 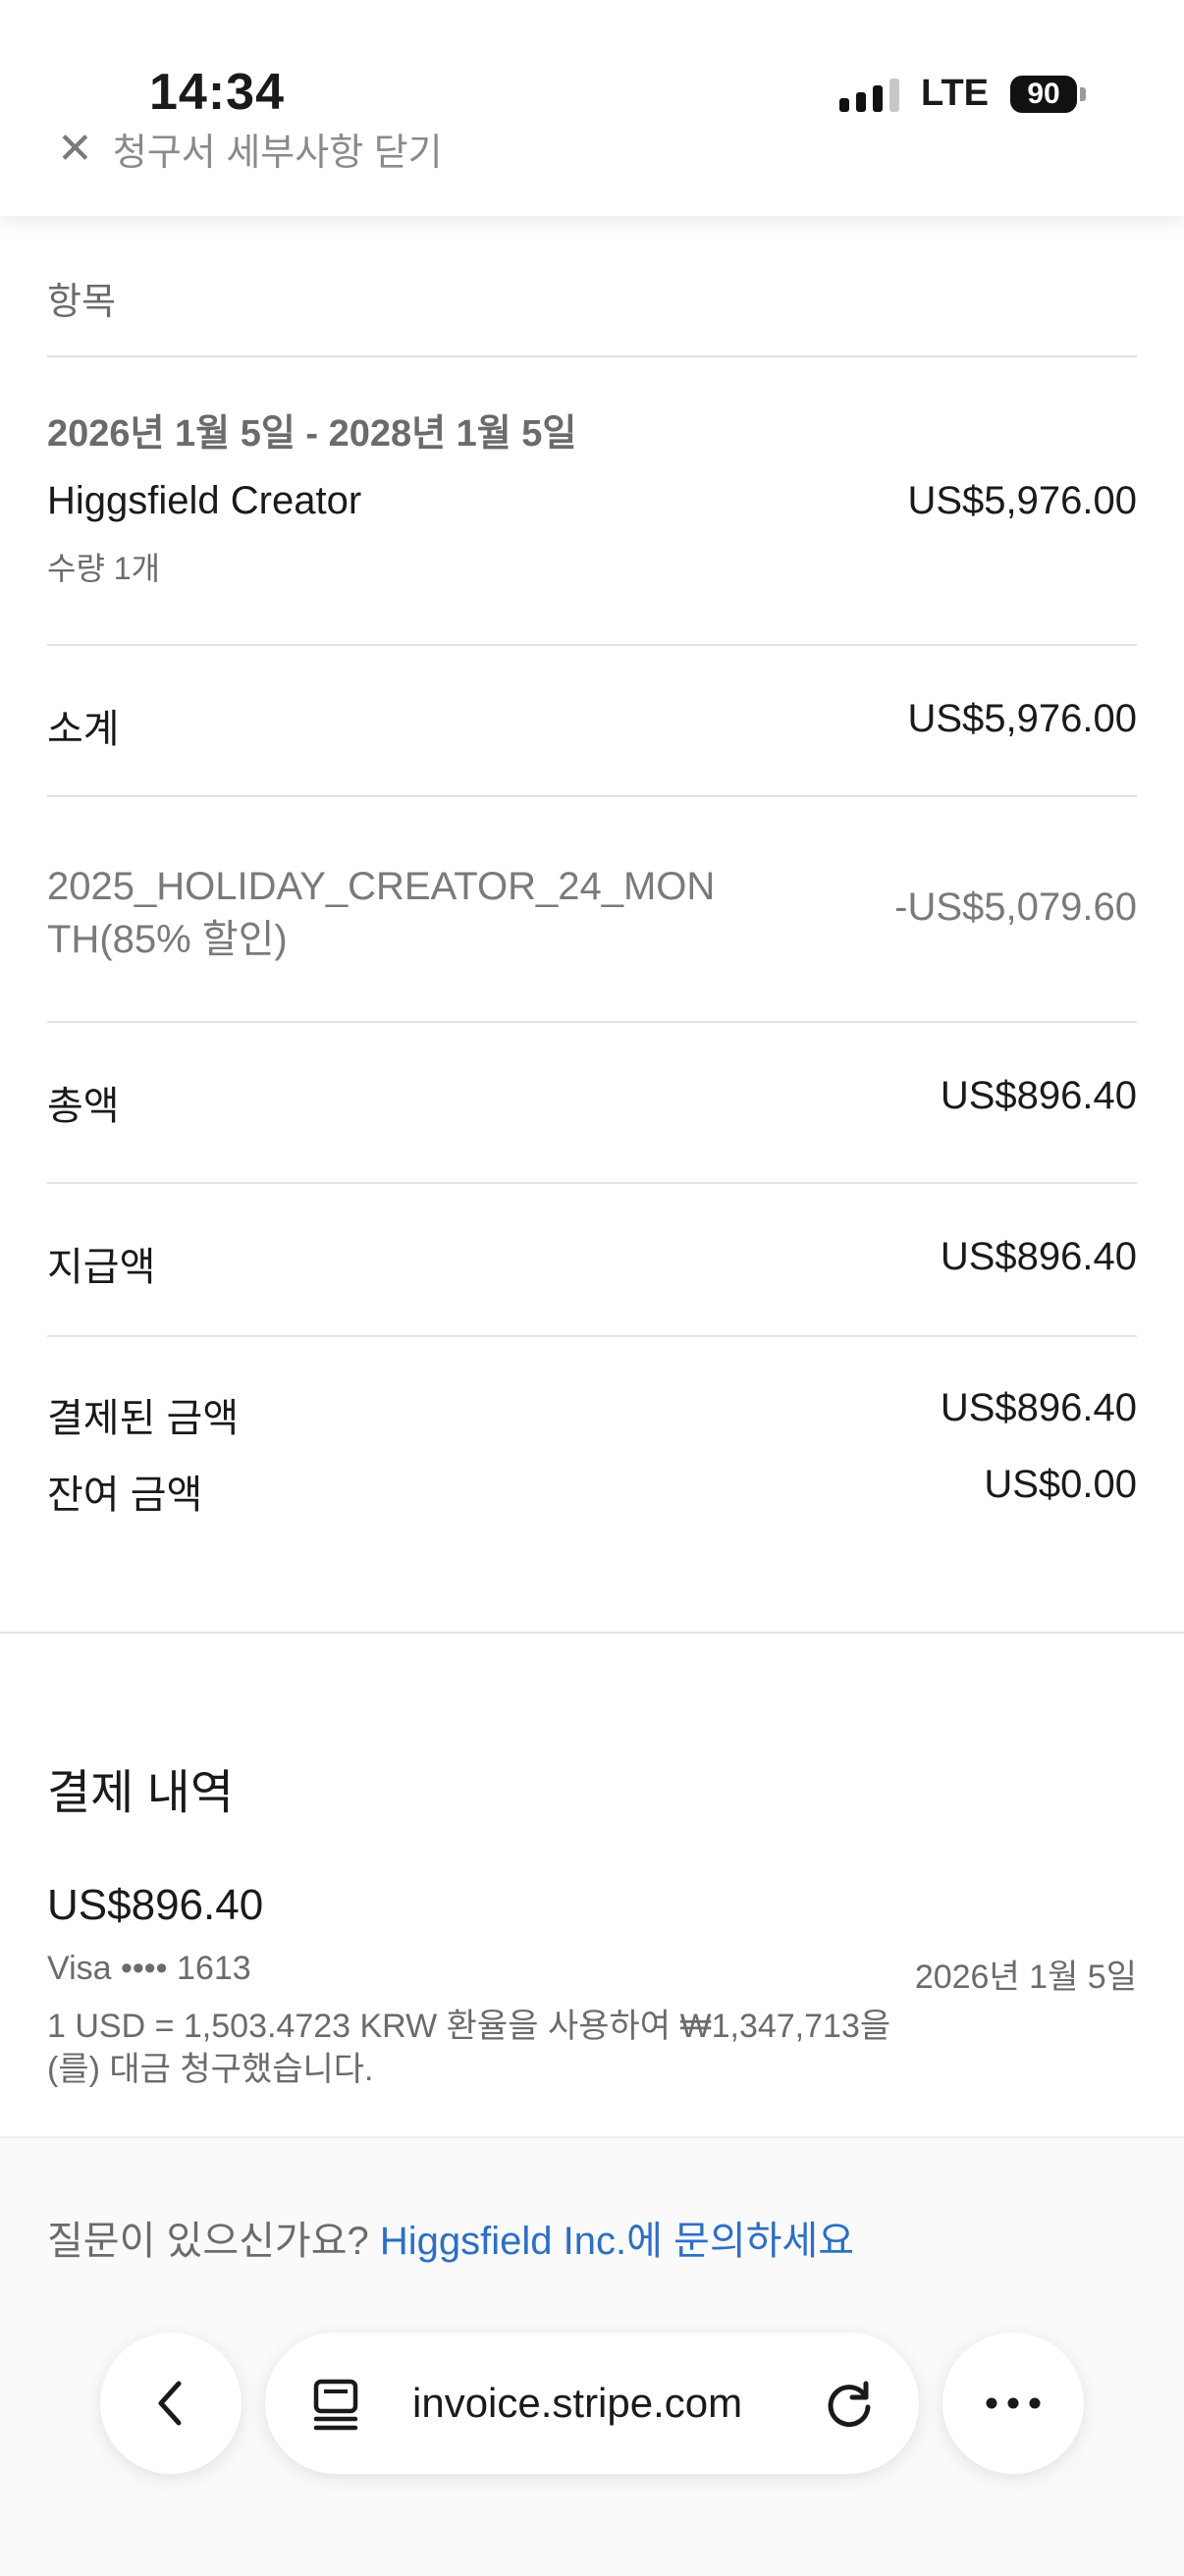 I want to click on product-amount: US$5,976.00, so click(x=1022, y=500).